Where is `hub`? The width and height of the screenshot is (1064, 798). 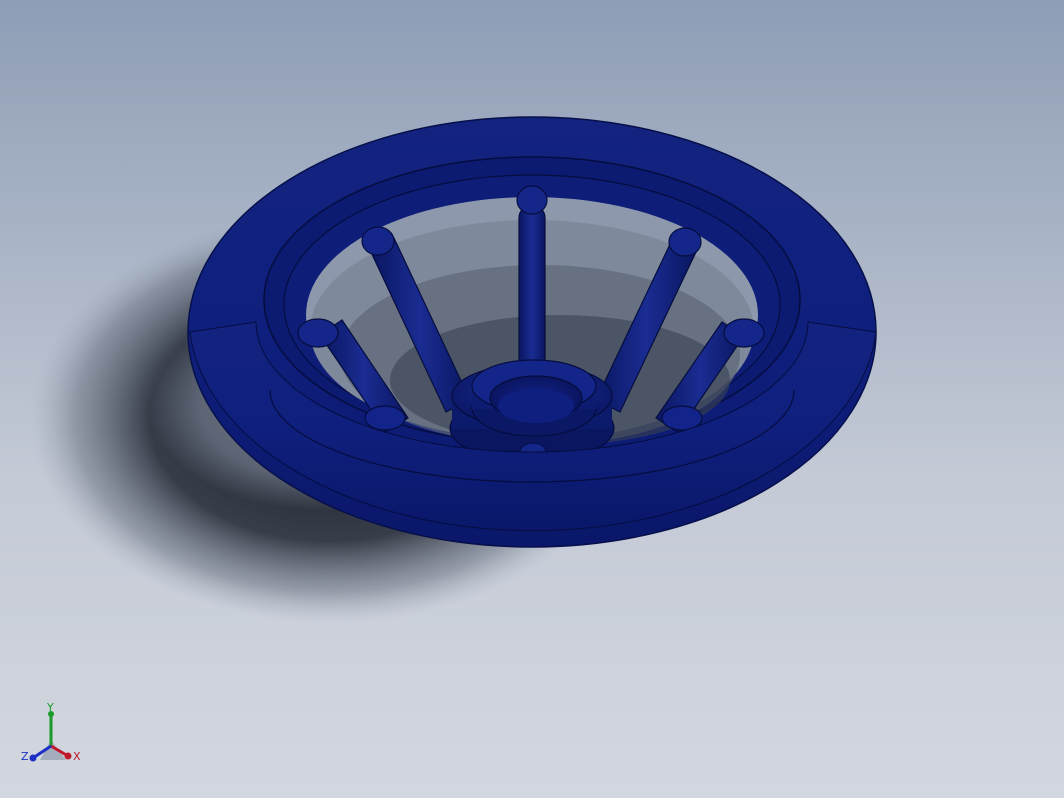 hub is located at coordinates (532, 411).